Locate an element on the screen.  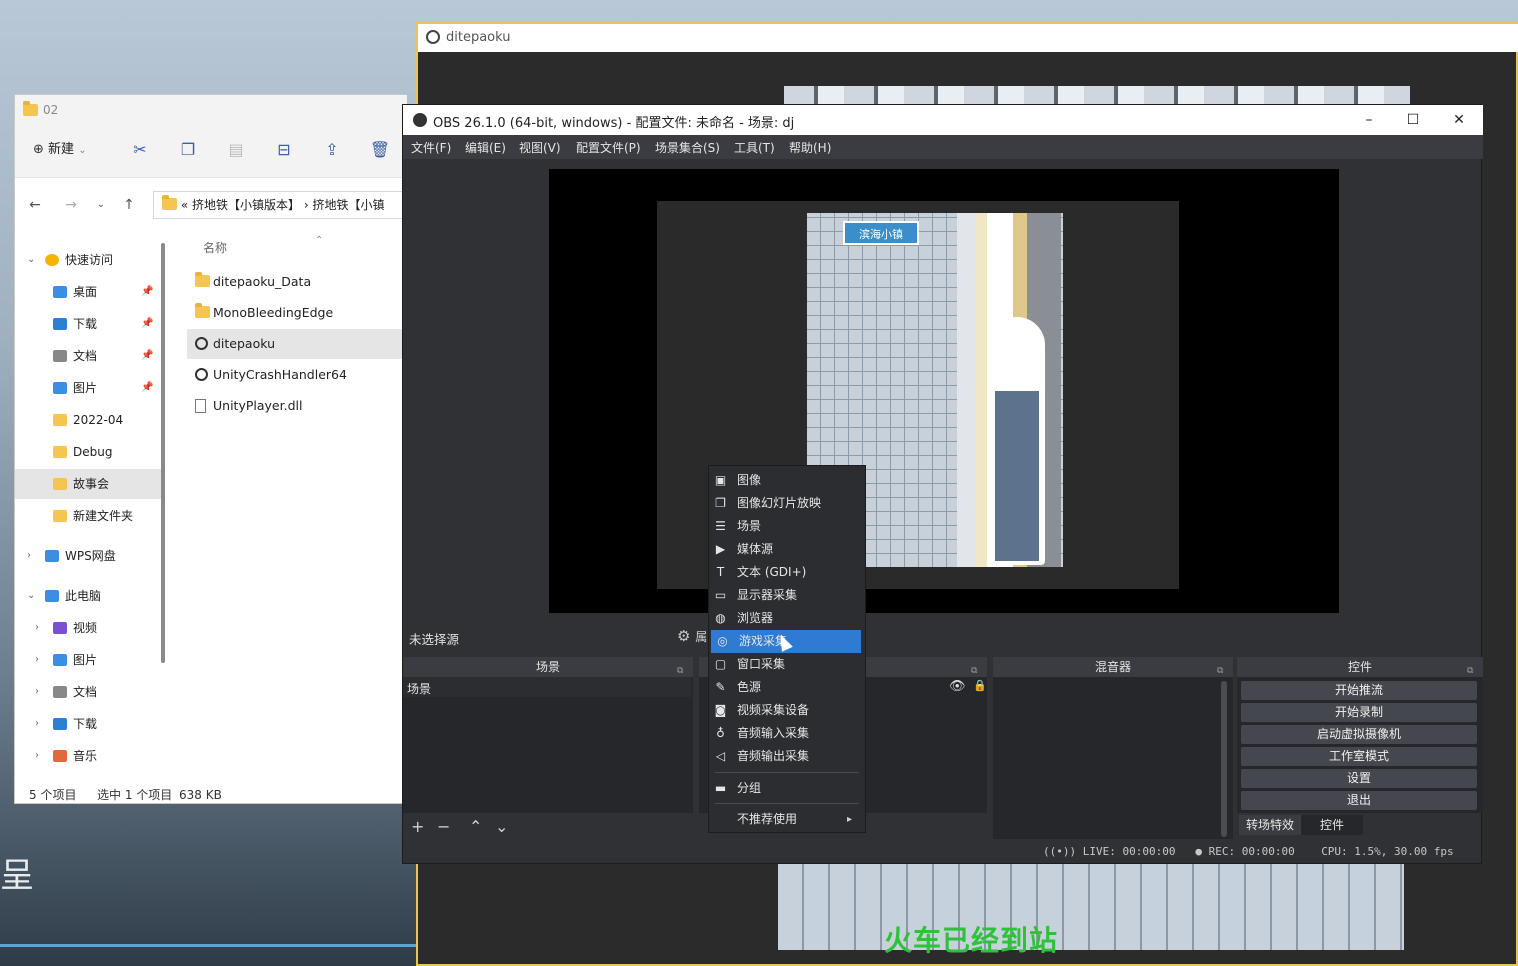
globe-icon: ◍ is located at coordinates (720, 618).